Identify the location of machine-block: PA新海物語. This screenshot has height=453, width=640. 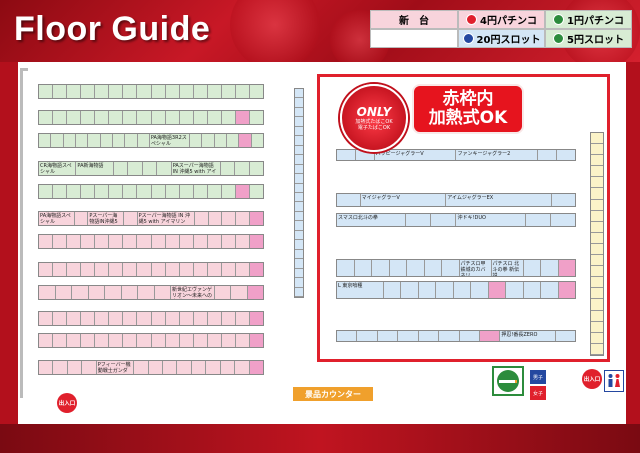
(95, 168).